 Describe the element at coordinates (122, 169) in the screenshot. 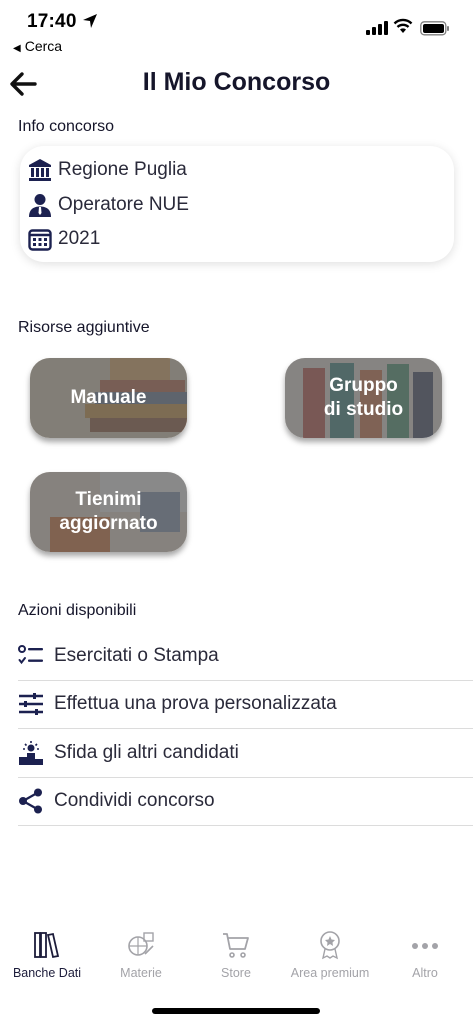

I see `info-region-text: Regione Puglia` at that location.